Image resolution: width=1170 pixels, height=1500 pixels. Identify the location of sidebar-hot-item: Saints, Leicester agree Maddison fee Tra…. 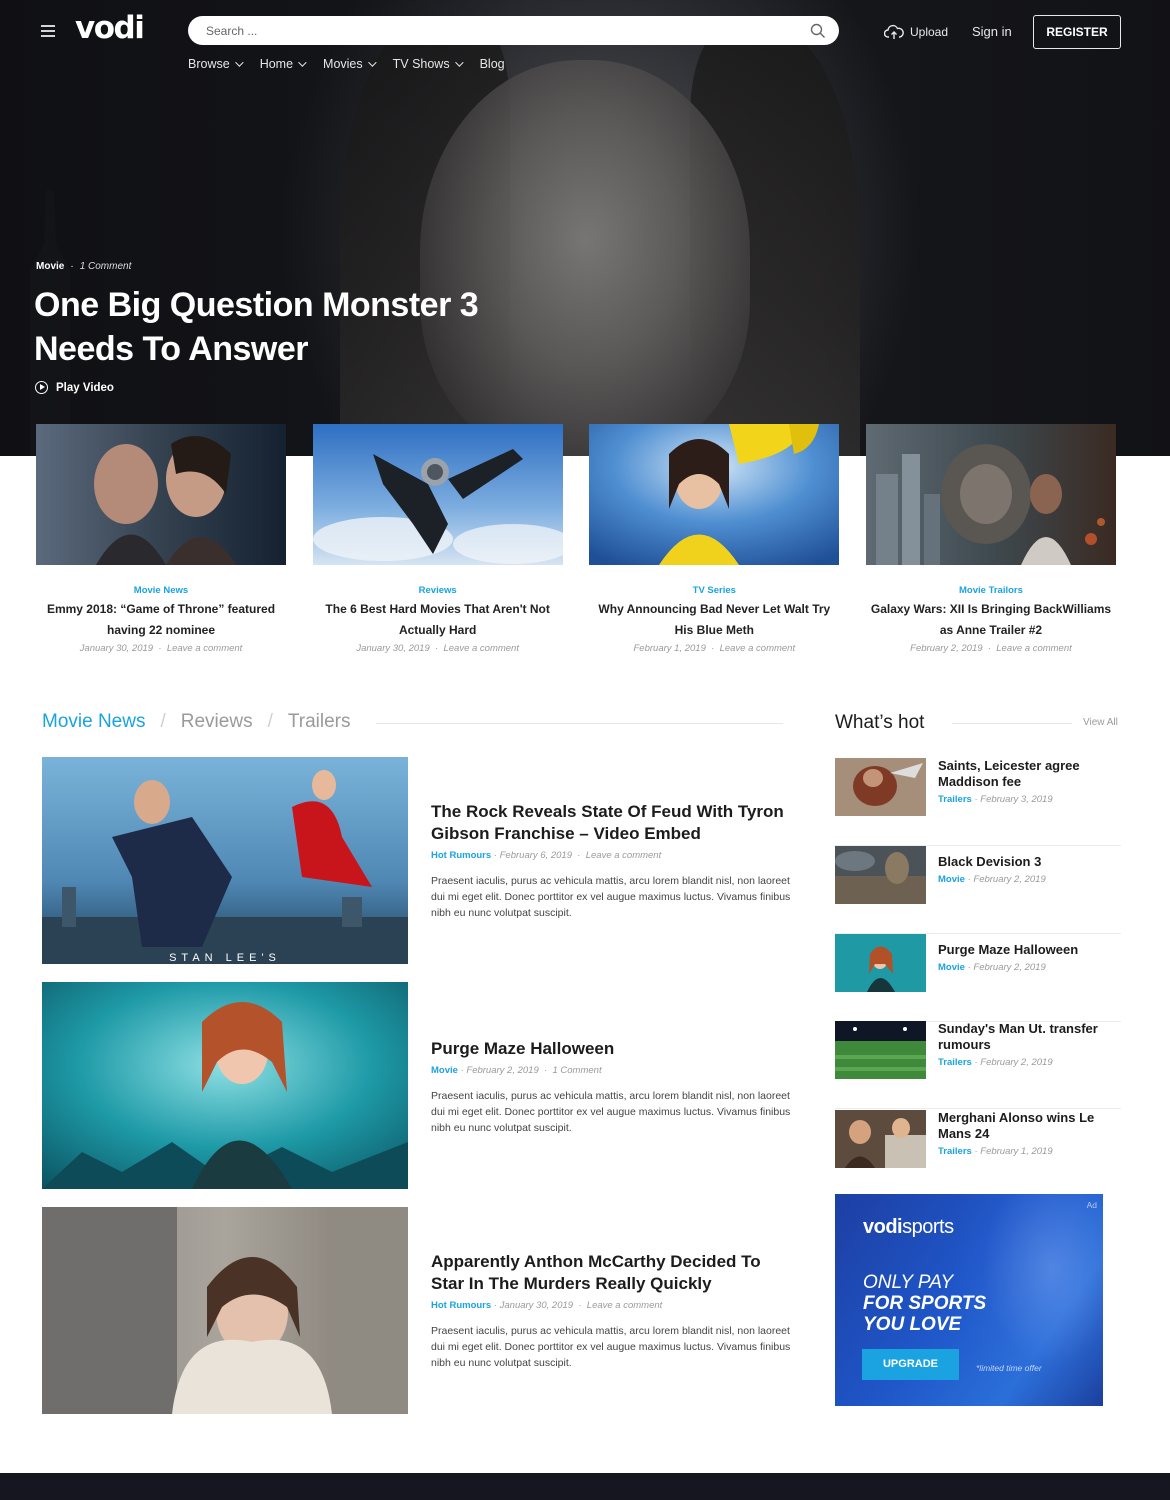
(978, 802).